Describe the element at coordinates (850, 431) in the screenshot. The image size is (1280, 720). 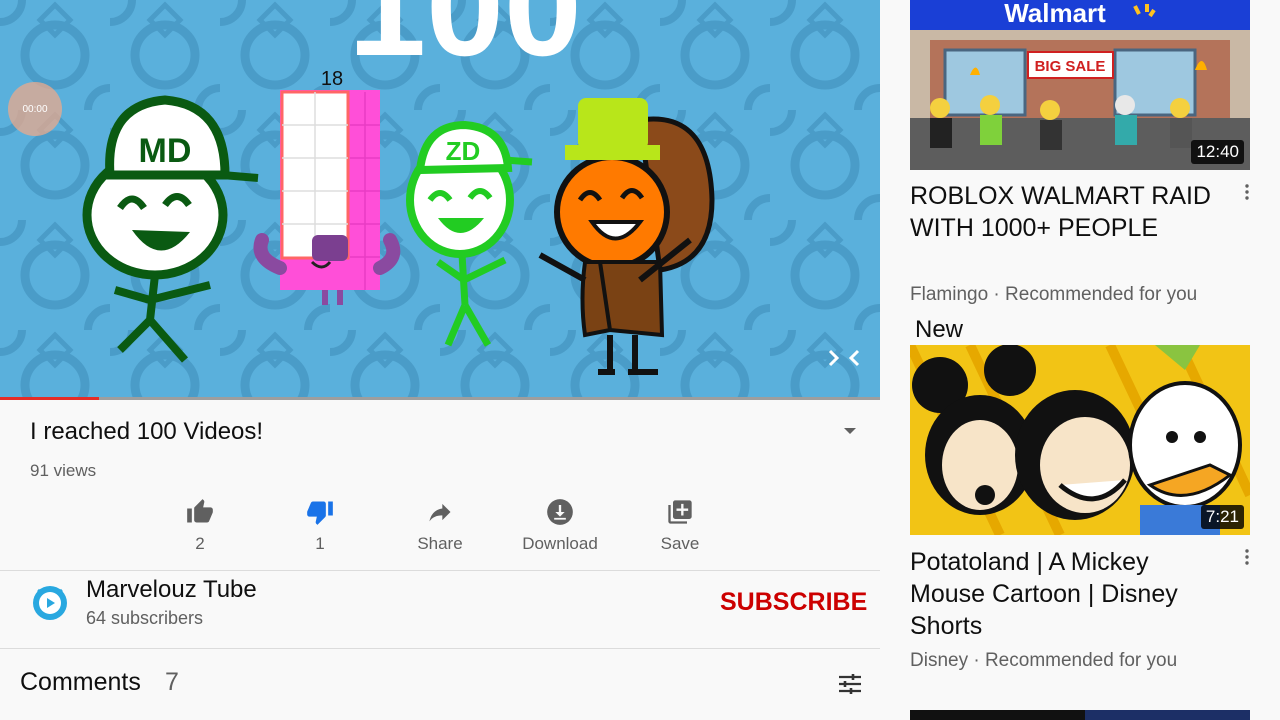
I see `expand-description-icon` at that location.